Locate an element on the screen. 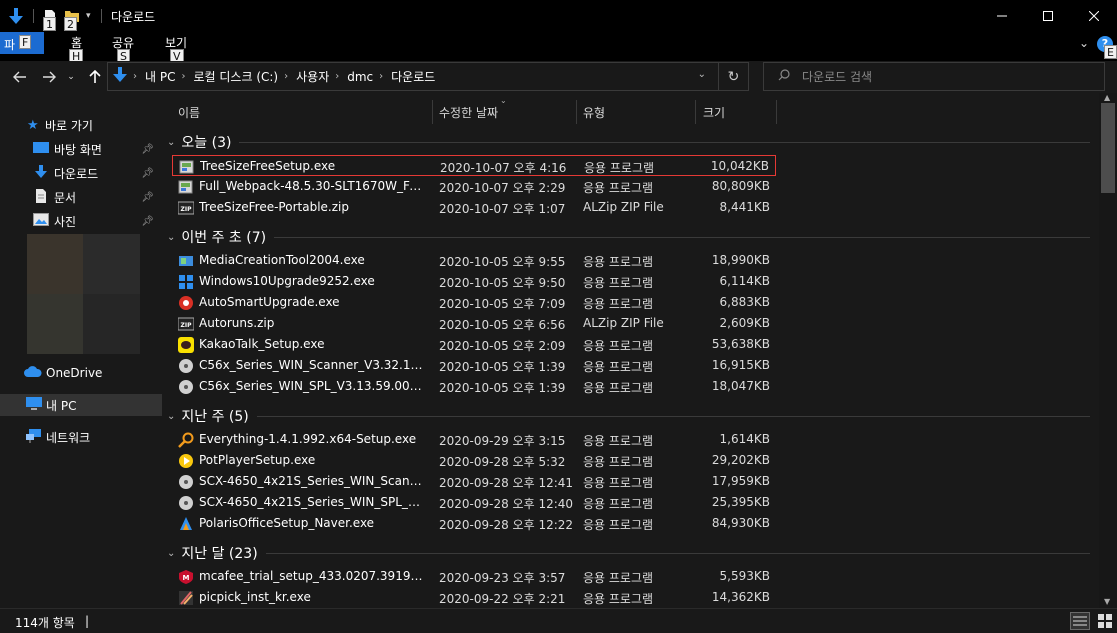 This screenshot has width=1117, height=633. breadcrumb-downloads: 다운로드 is located at coordinates (413, 76).